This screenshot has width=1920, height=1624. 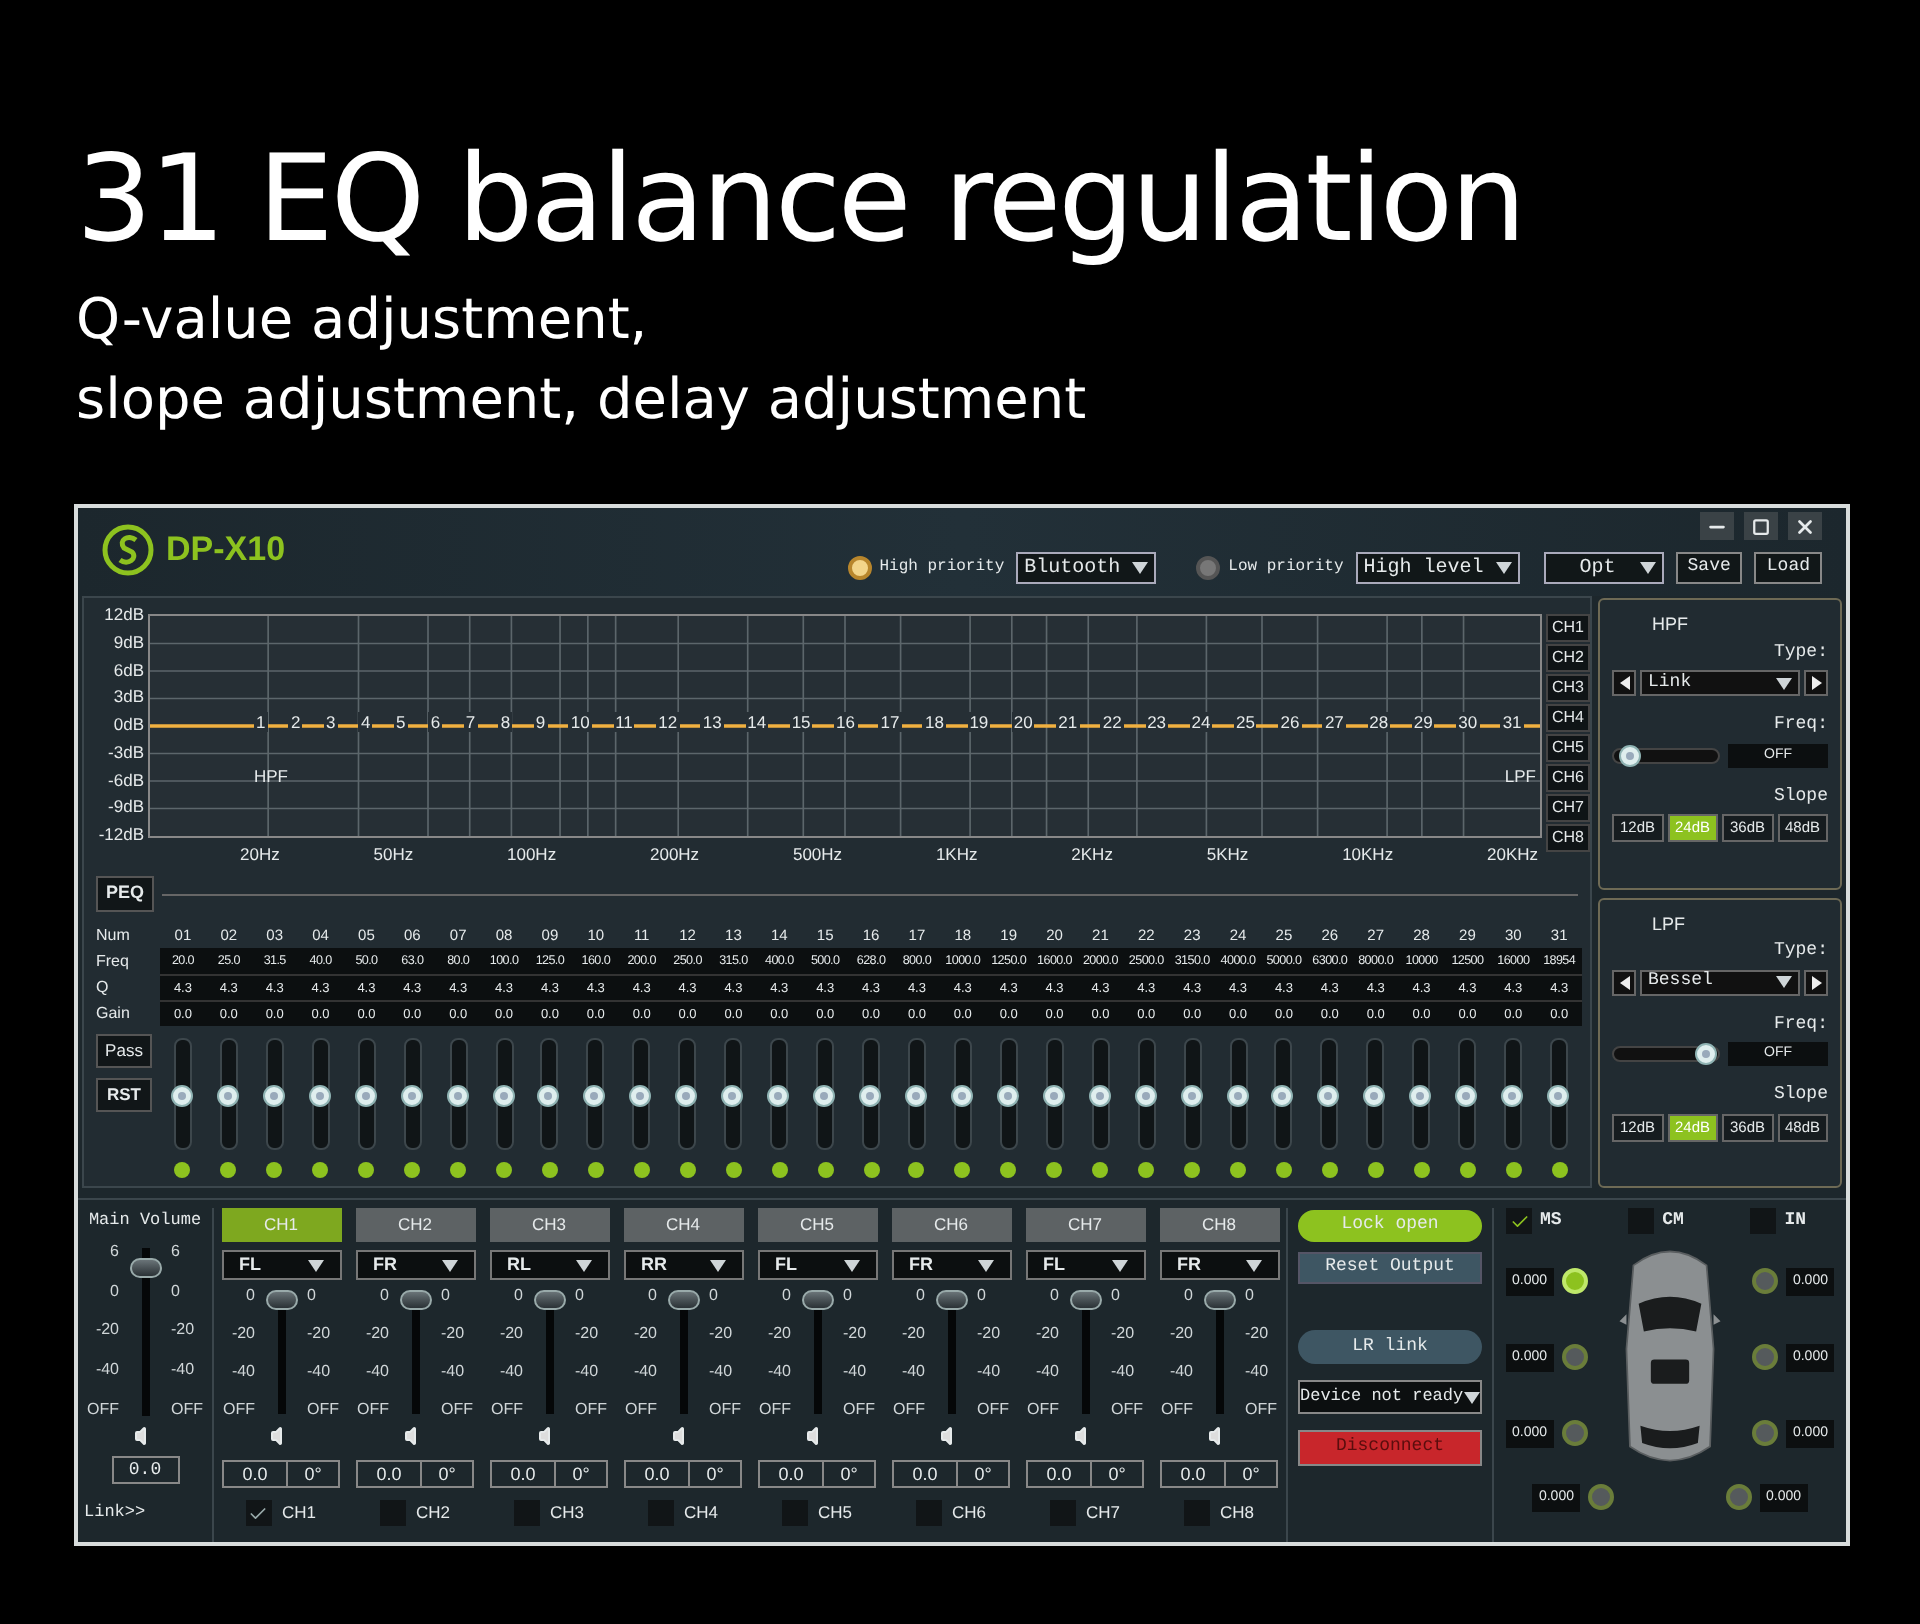 What do you see at coordinates (890, 722) in the screenshot?
I see `band-marker: 17` at bounding box center [890, 722].